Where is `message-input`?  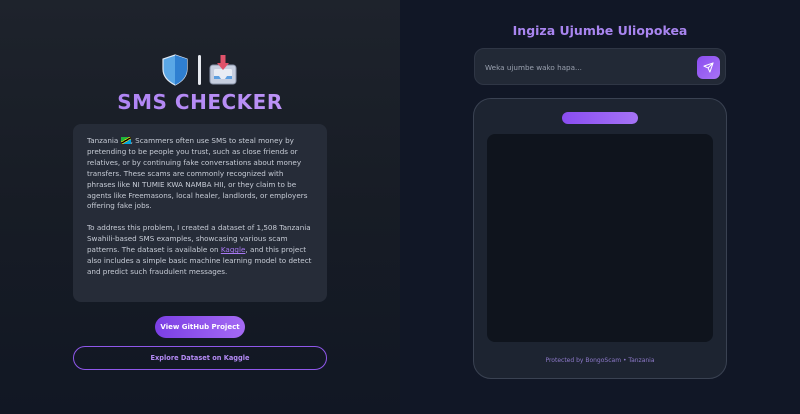 message-input is located at coordinates (585, 67).